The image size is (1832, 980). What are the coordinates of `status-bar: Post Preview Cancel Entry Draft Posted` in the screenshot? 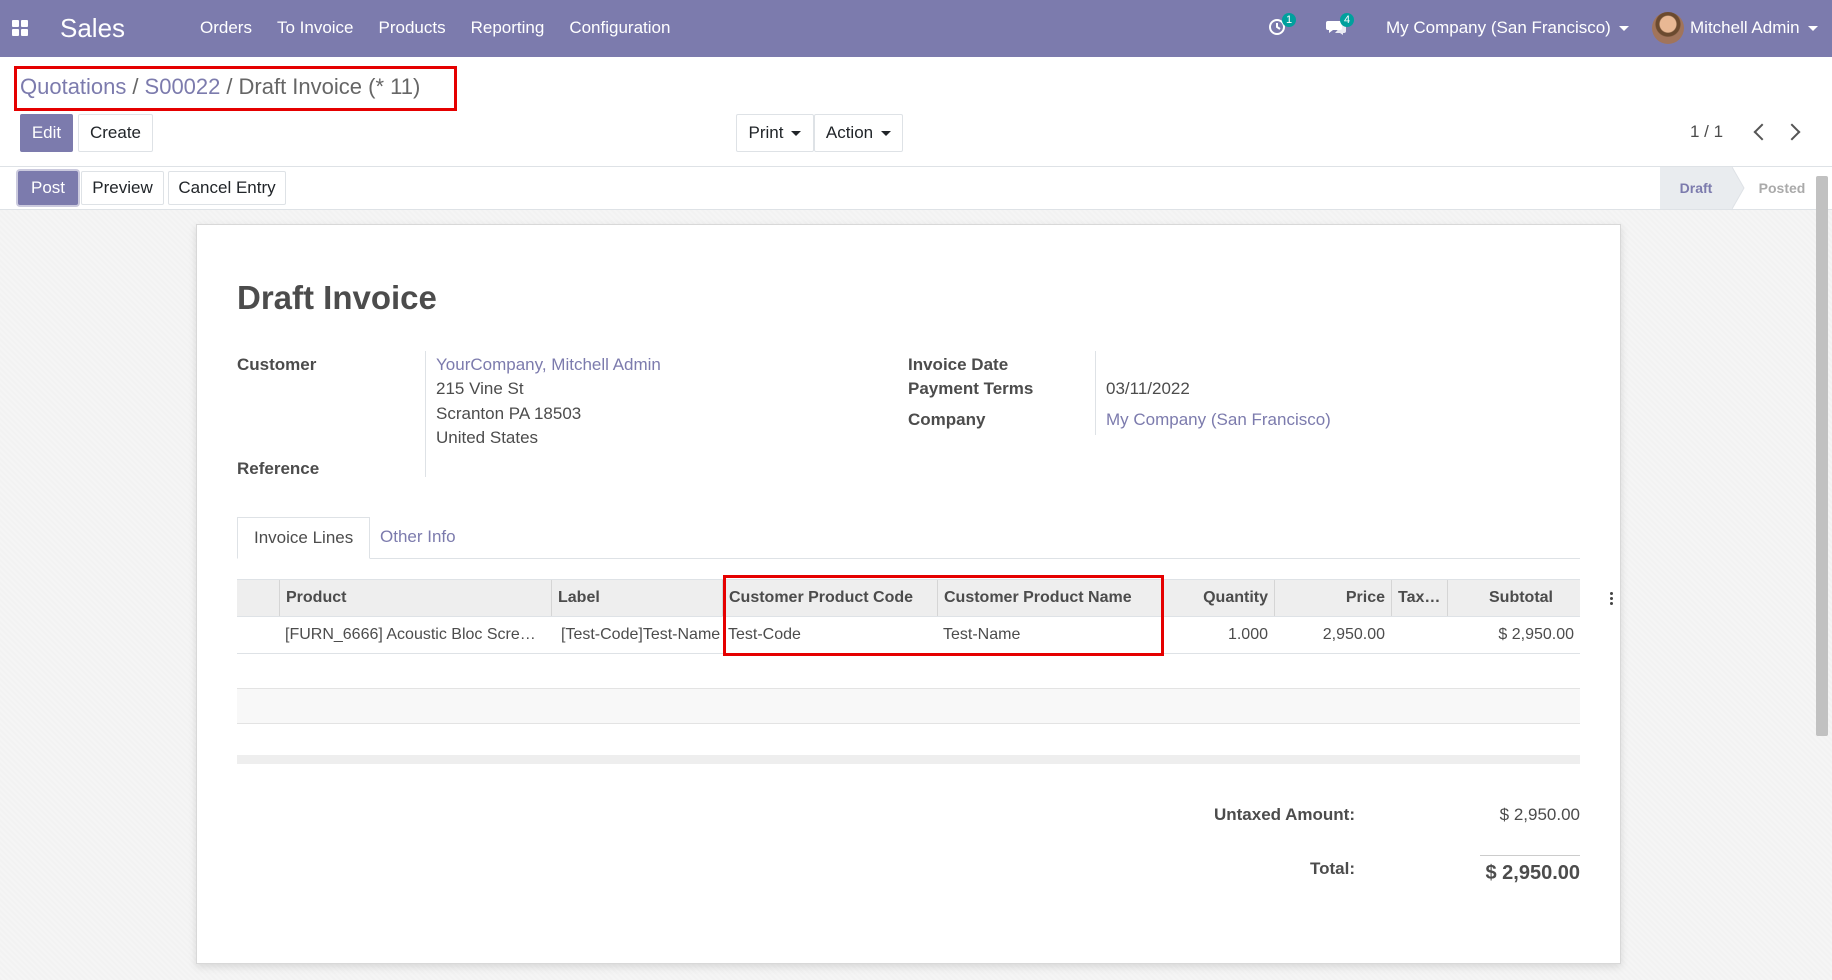 It's located at (916, 188).